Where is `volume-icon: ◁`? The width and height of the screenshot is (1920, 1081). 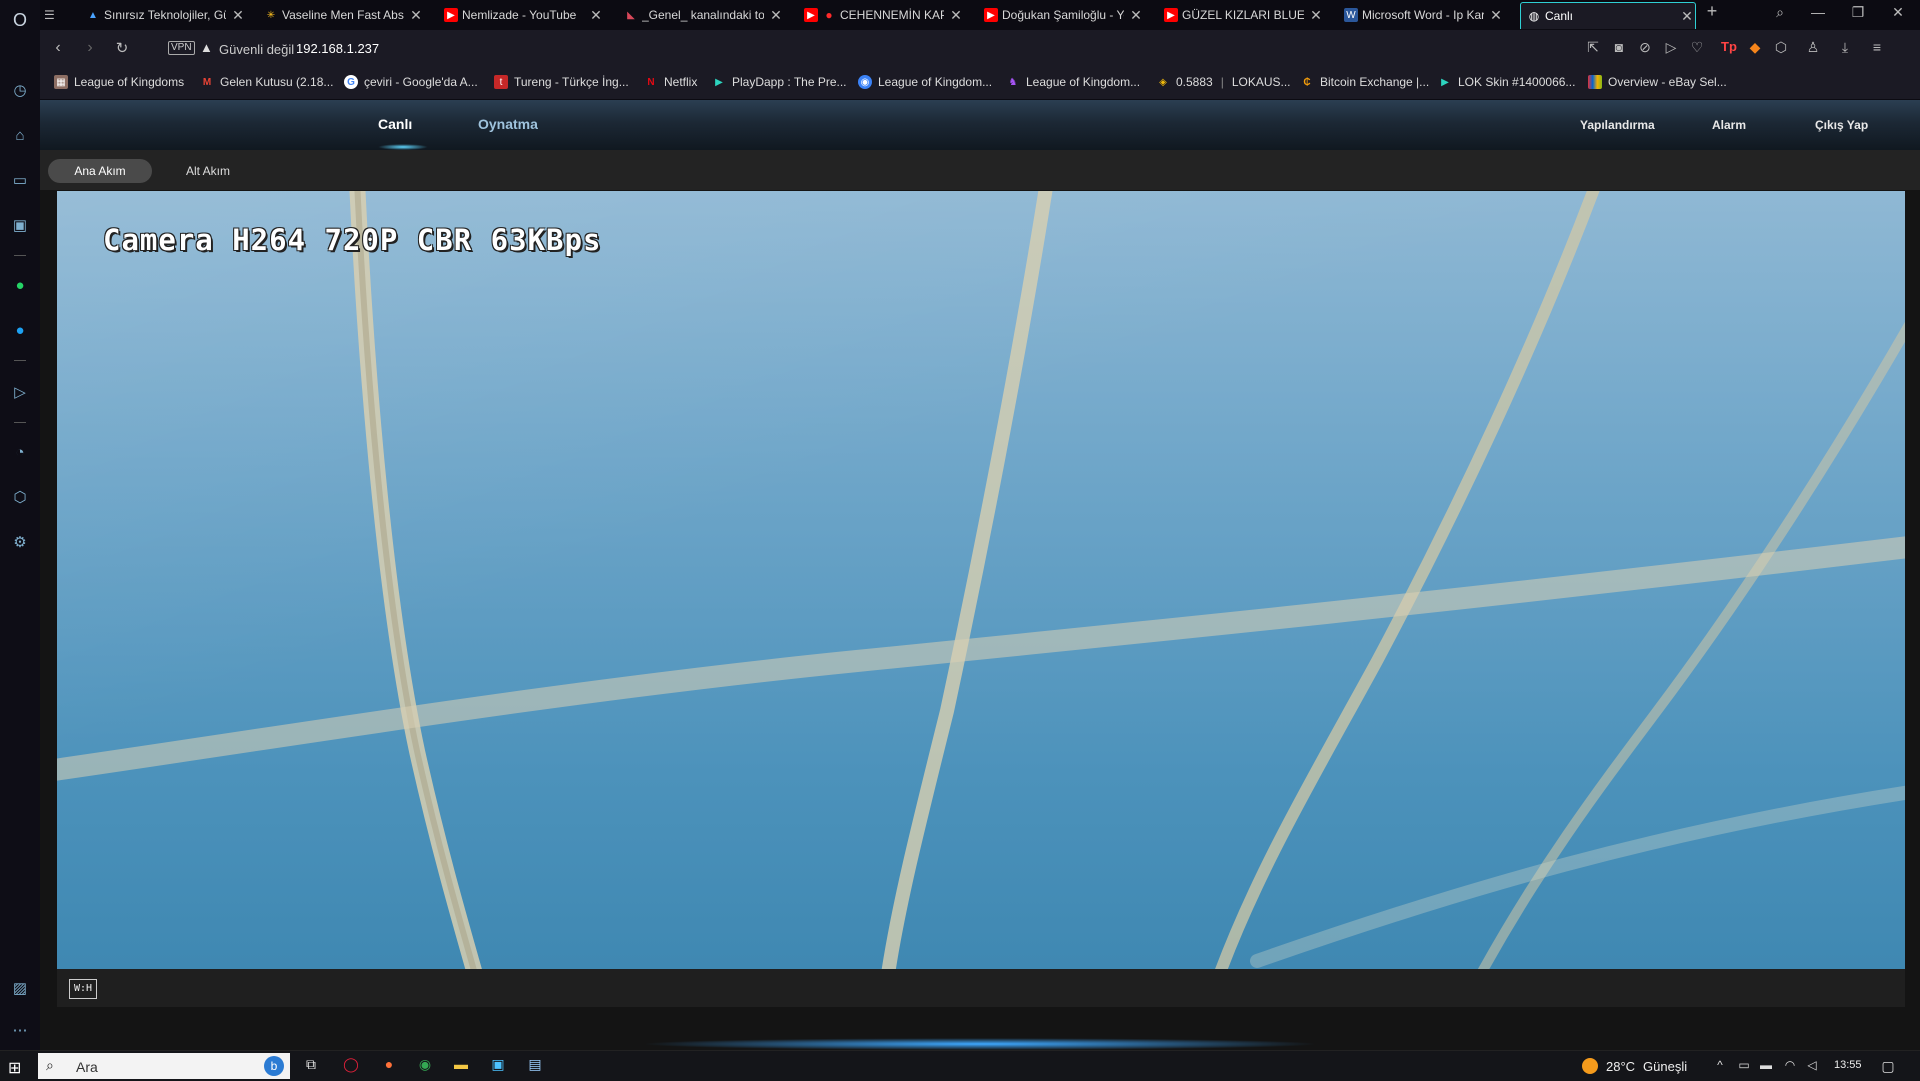
volume-icon: ◁ is located at coordinates (1812, 1065).